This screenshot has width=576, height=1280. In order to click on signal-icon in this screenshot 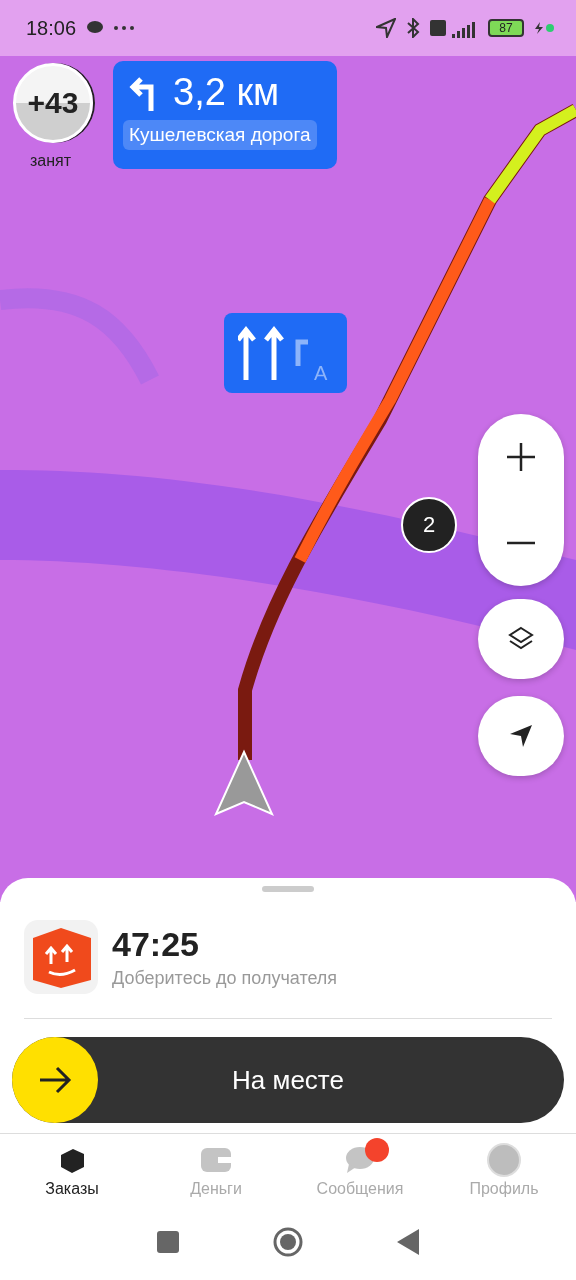, I will do `click(454, 28)`.